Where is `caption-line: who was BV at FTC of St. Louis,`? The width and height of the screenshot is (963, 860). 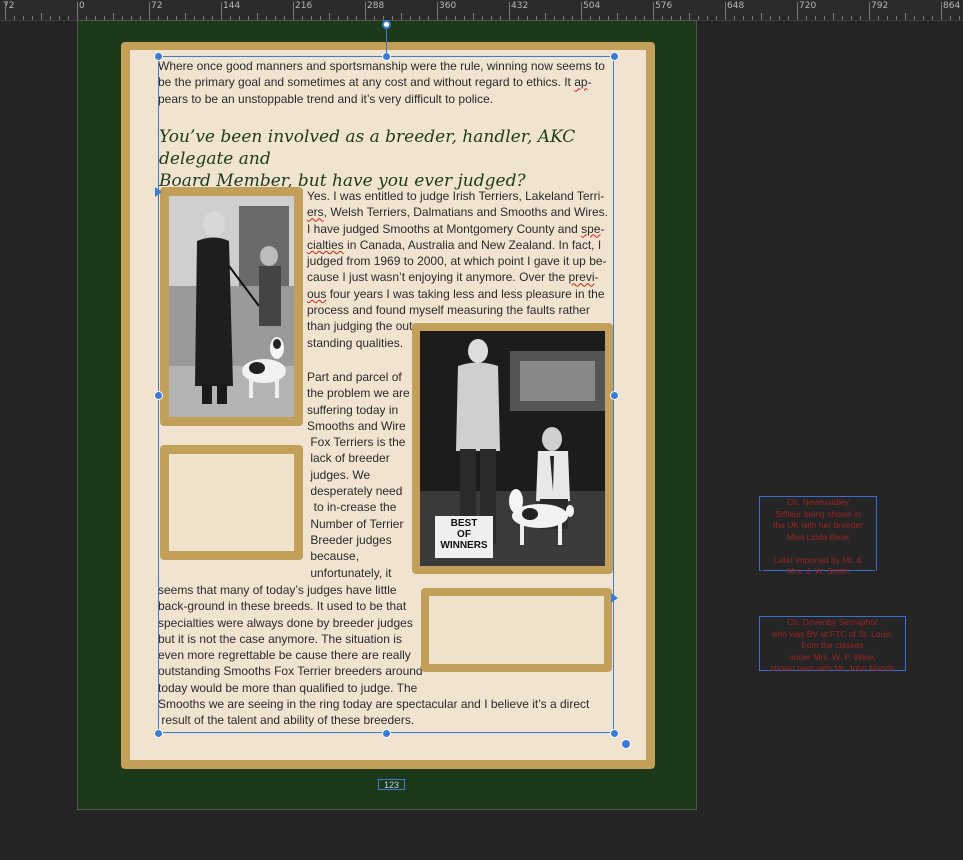 caption-line: who was BV at FTC of St. Louis, is located at coordinates (832, 633).